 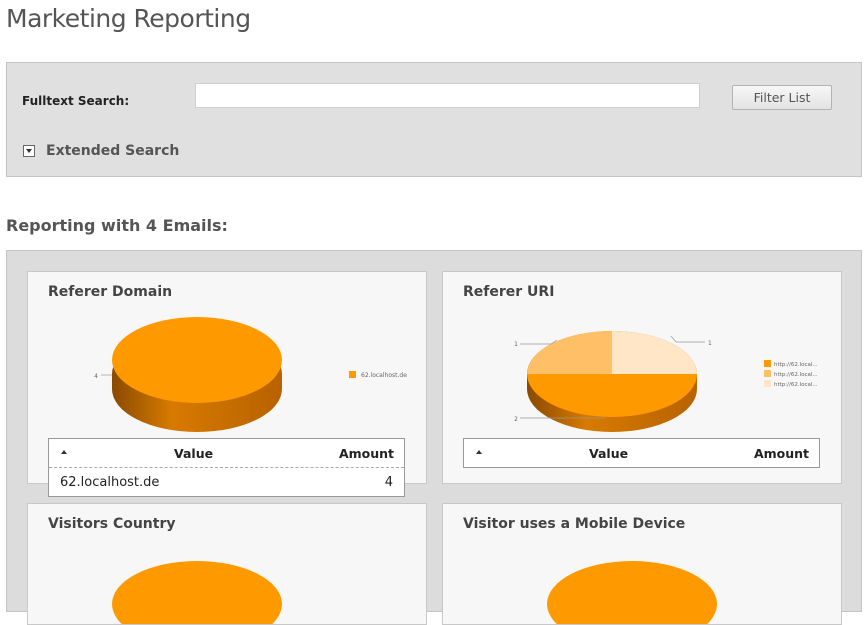 I want to click on referer-uri-table: Value Amount, so click(x=641, y=453).